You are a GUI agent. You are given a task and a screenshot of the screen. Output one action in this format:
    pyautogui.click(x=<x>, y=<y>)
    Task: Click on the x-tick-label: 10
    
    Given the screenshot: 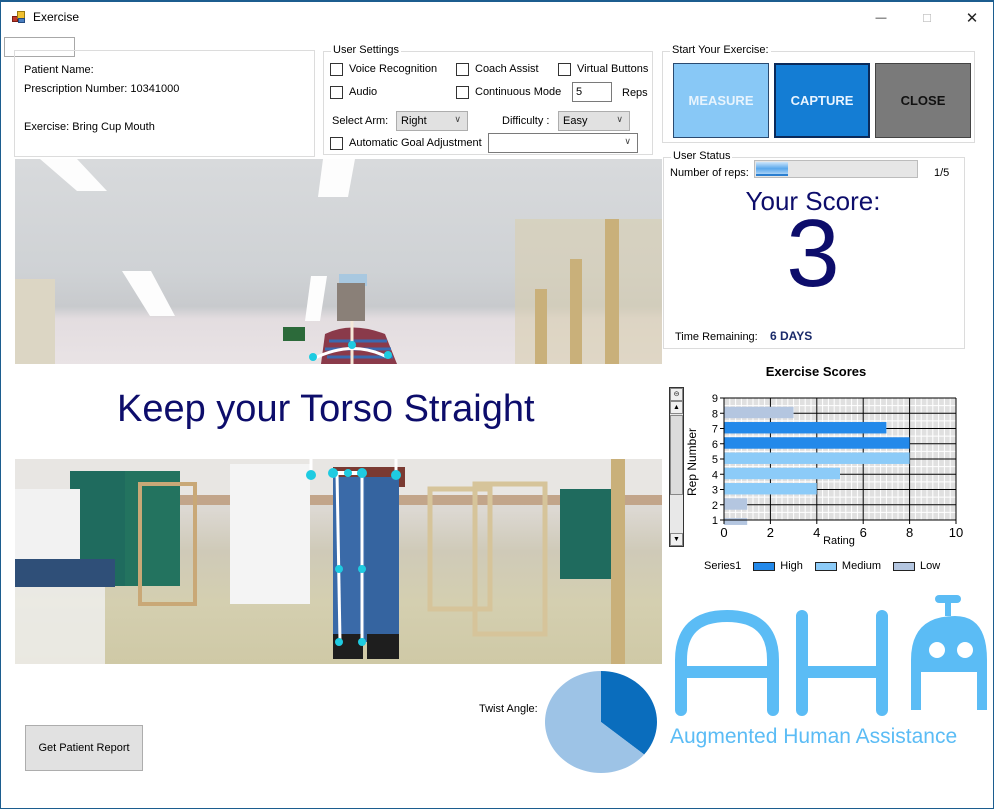 What is the action you would take?
    pyautogui.click(x=956, y=532)
    